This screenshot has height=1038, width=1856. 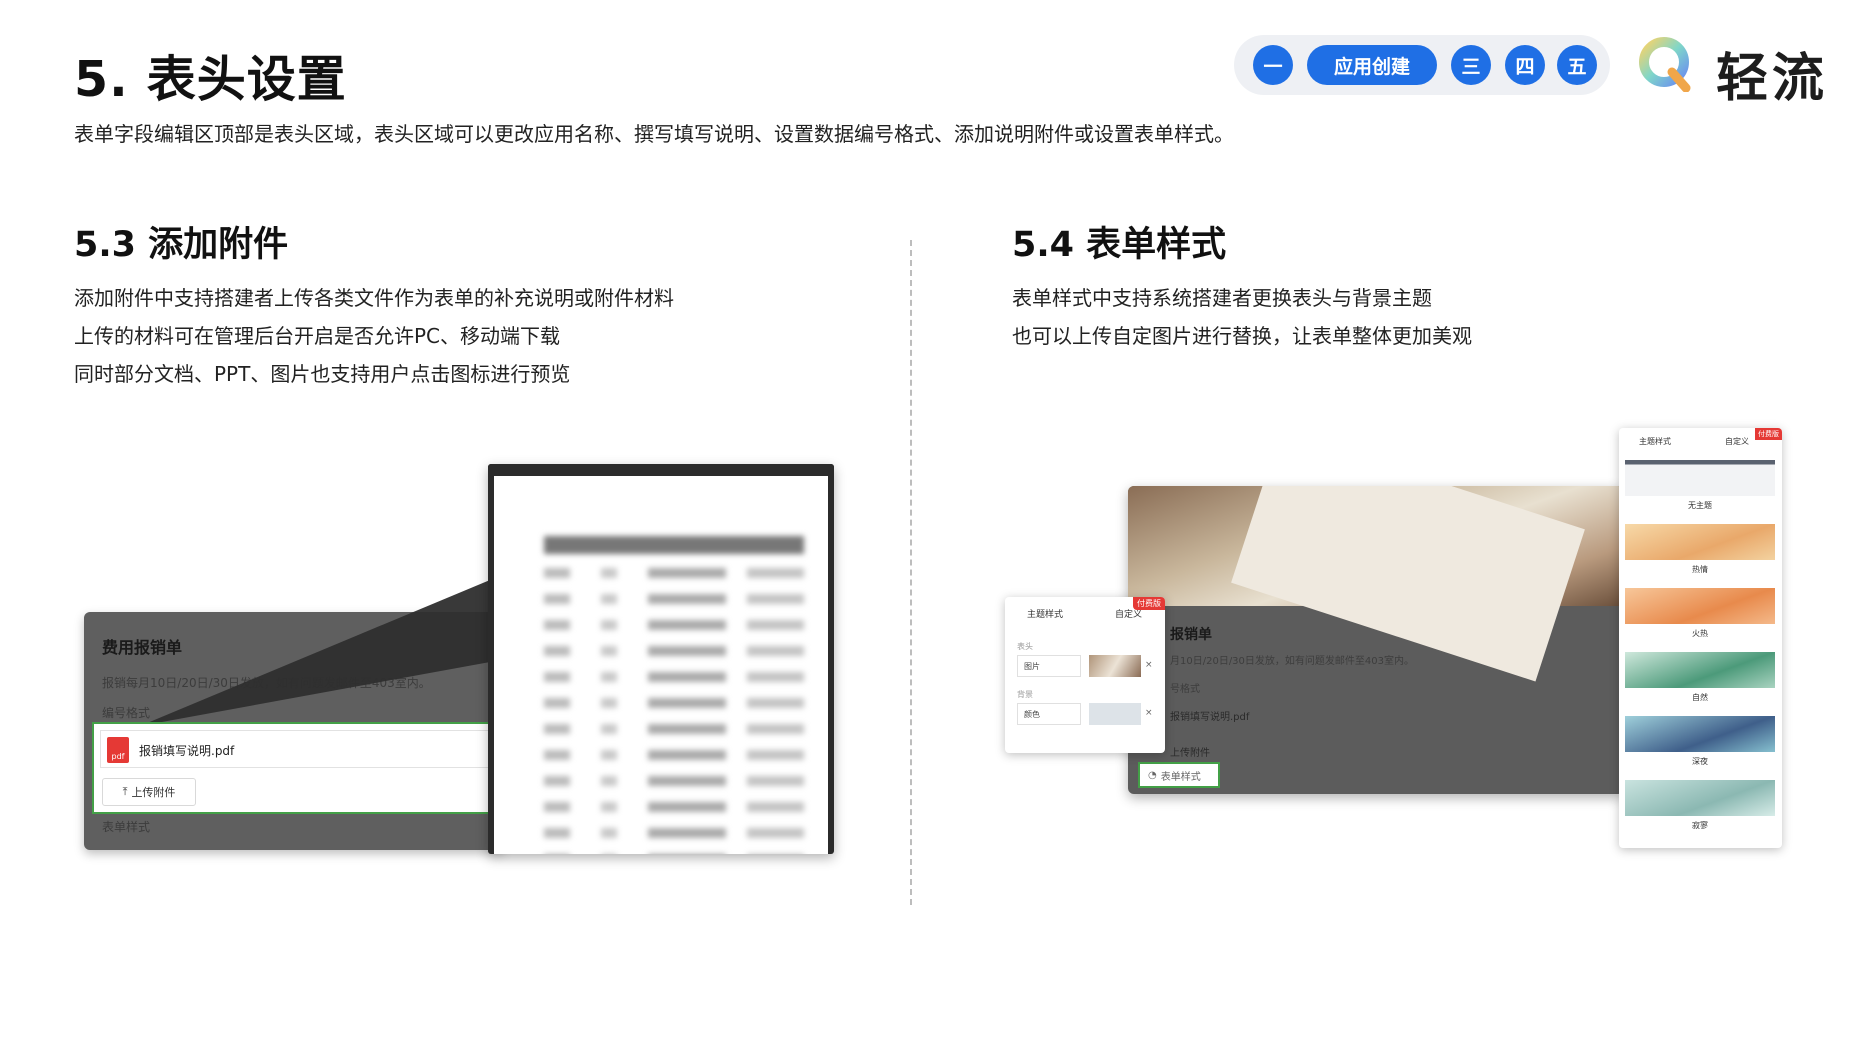 I want to click on logo-mark-icon, so click(x=1665, y=64).